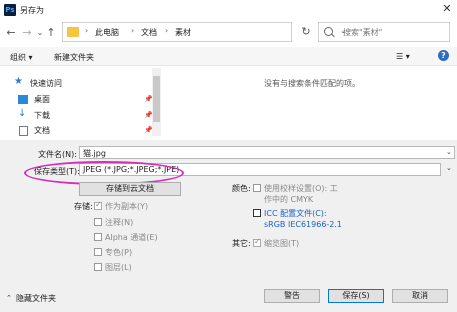 The width and height of the screenshot is (457, 312). I want to click on new-folder-button: 新建文件夹, so click(74, 57).